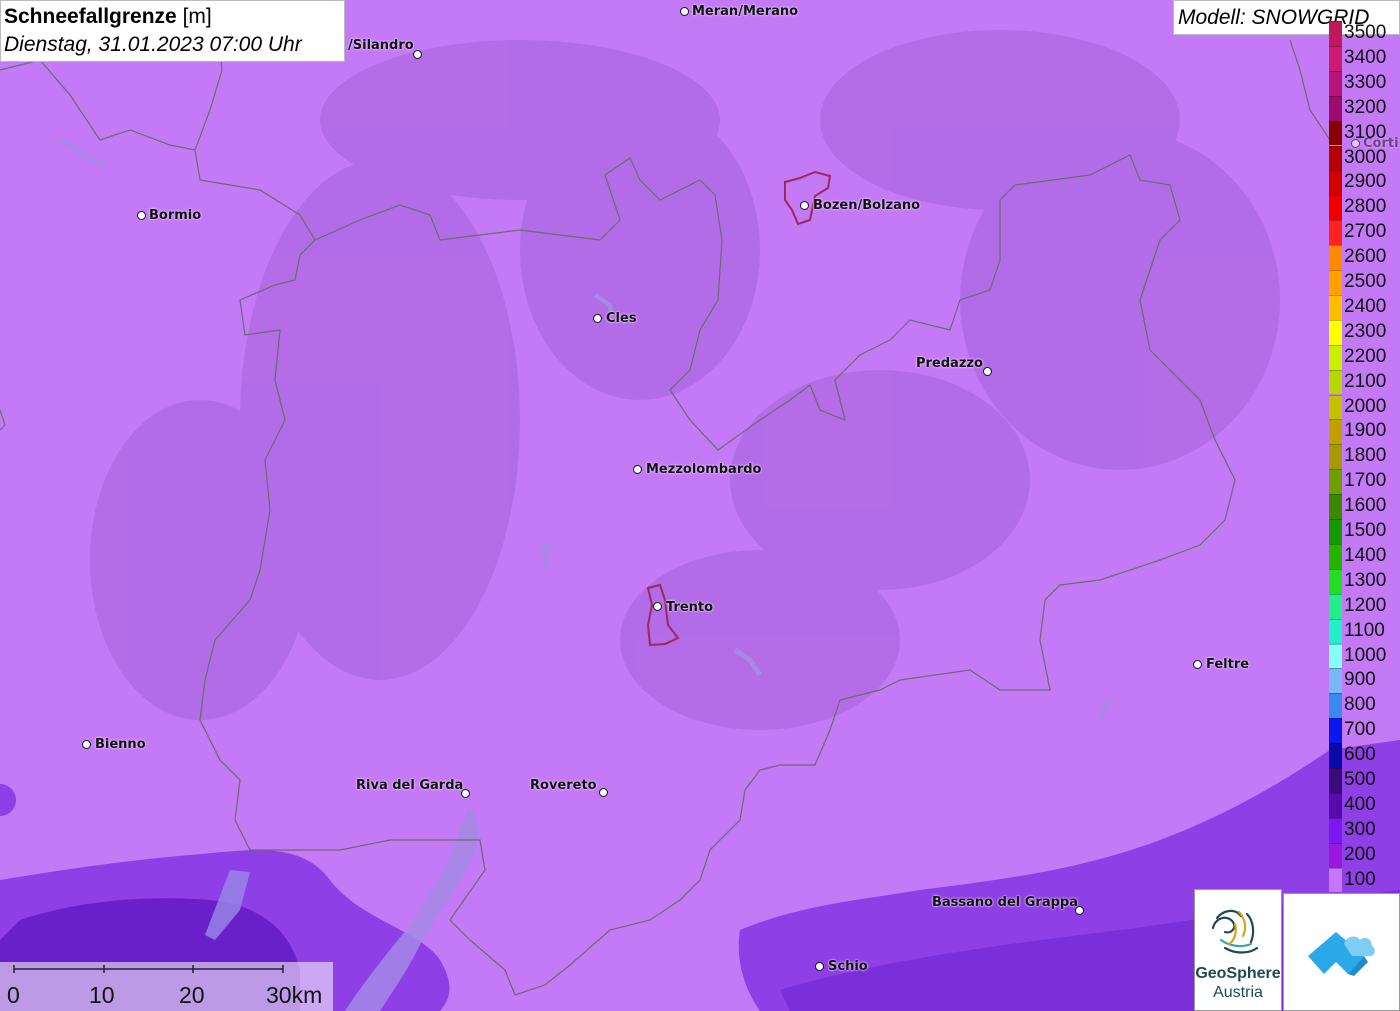  I want to click on city-label-cles: Cles, so click(621, 318).